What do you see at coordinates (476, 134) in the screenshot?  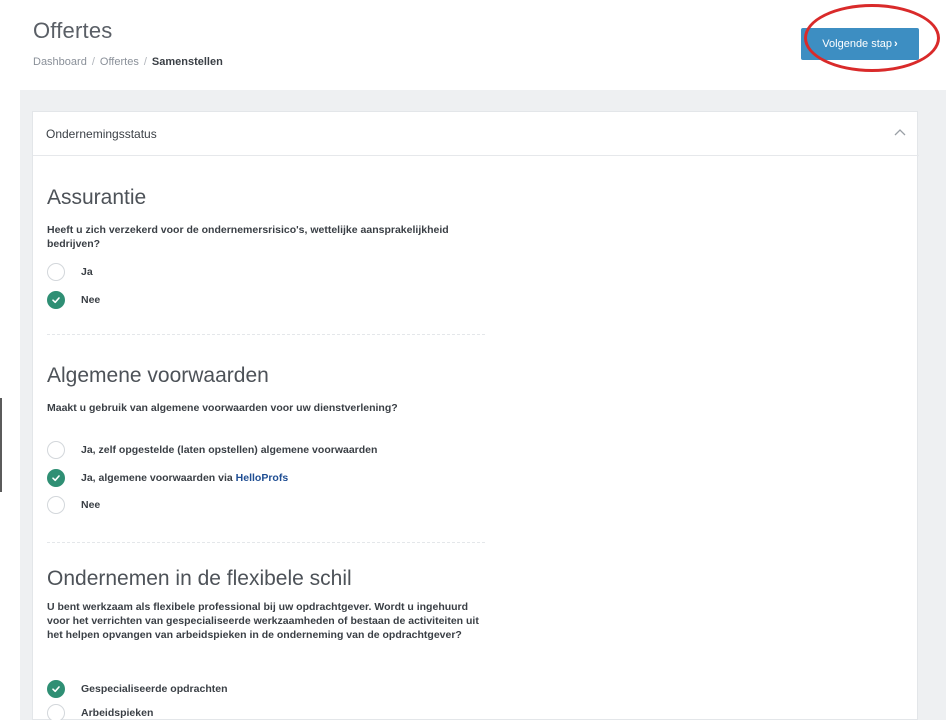 I see `card-header: Ondernemingsstatus` at bounding box center [476, 134].